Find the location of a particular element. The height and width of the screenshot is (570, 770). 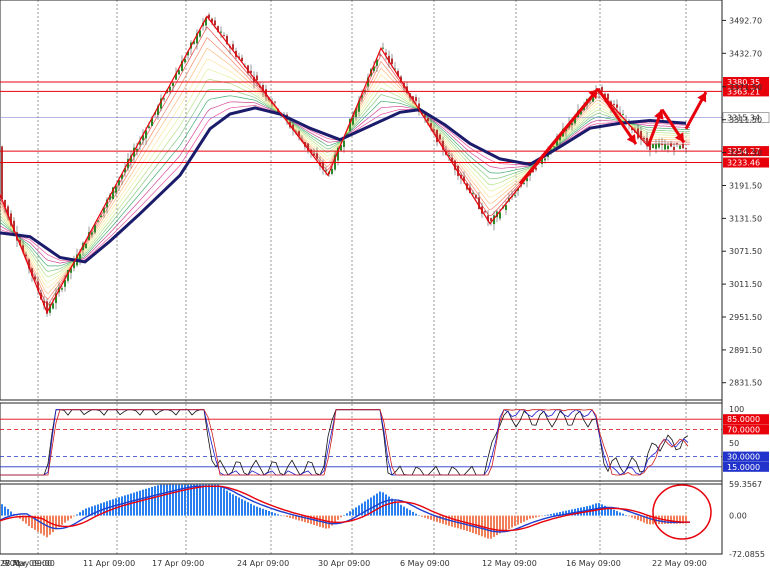

price-tick-label: 2951.50 is located at coordinates (745, 317).